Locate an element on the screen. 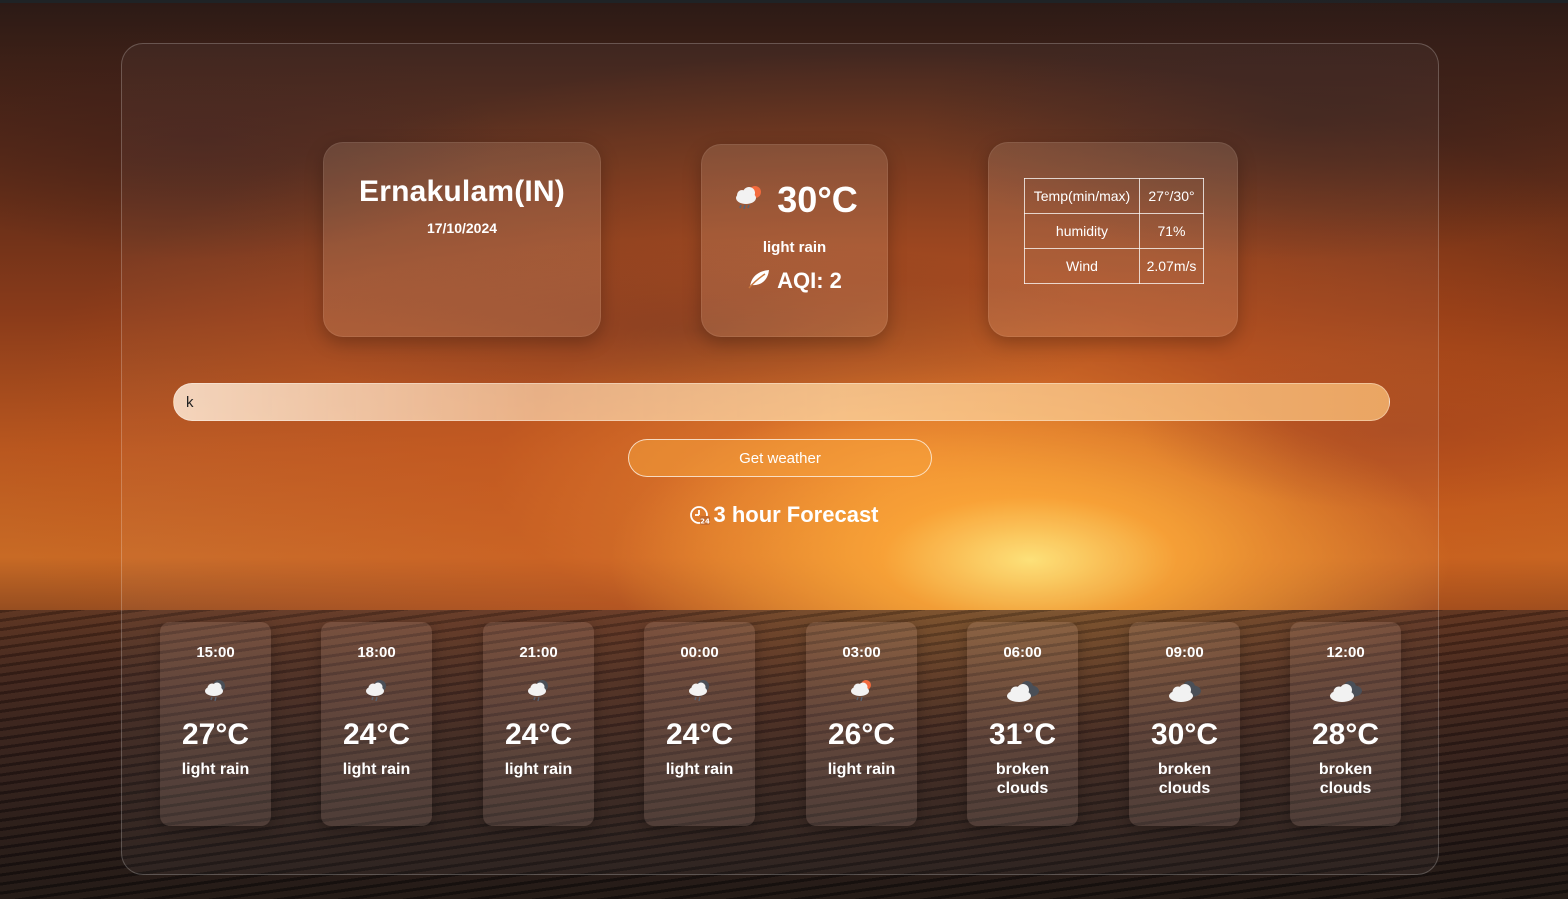  svg-text: 24 is located at coordinates (706, 522).